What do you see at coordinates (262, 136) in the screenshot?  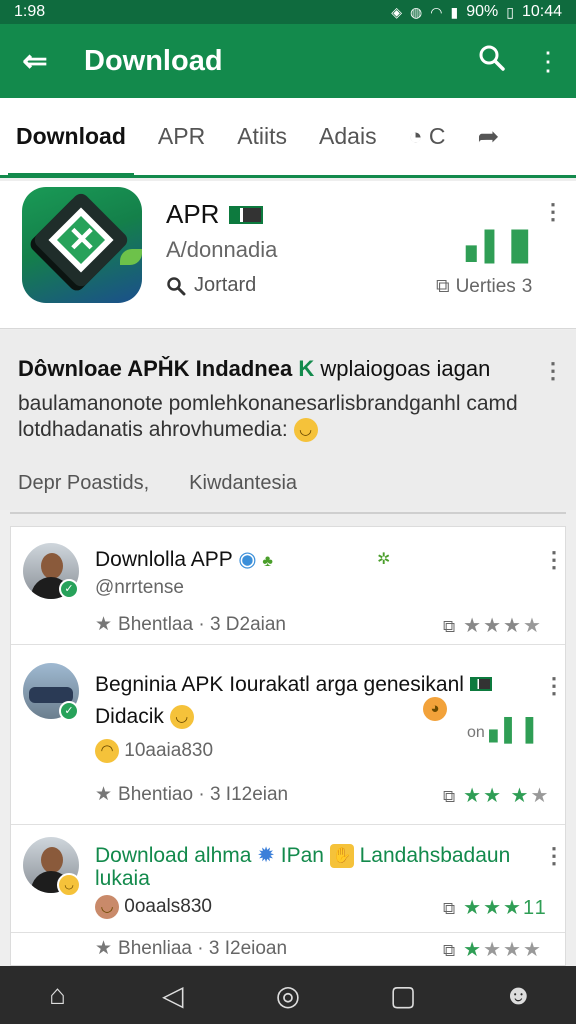 I see `tab-atiits: Atiits` at bounding box center [262, 136].